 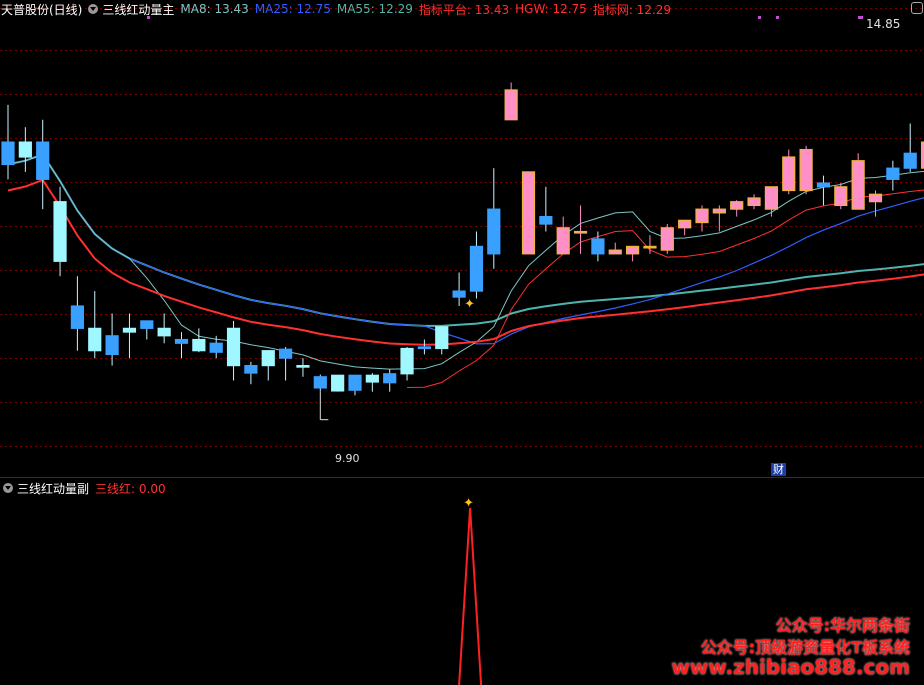 What do you see at coordinates (632, 9) in the screenshot?
I see `legend-net: 指标网: 12.29` at bounding box center [632, 9].